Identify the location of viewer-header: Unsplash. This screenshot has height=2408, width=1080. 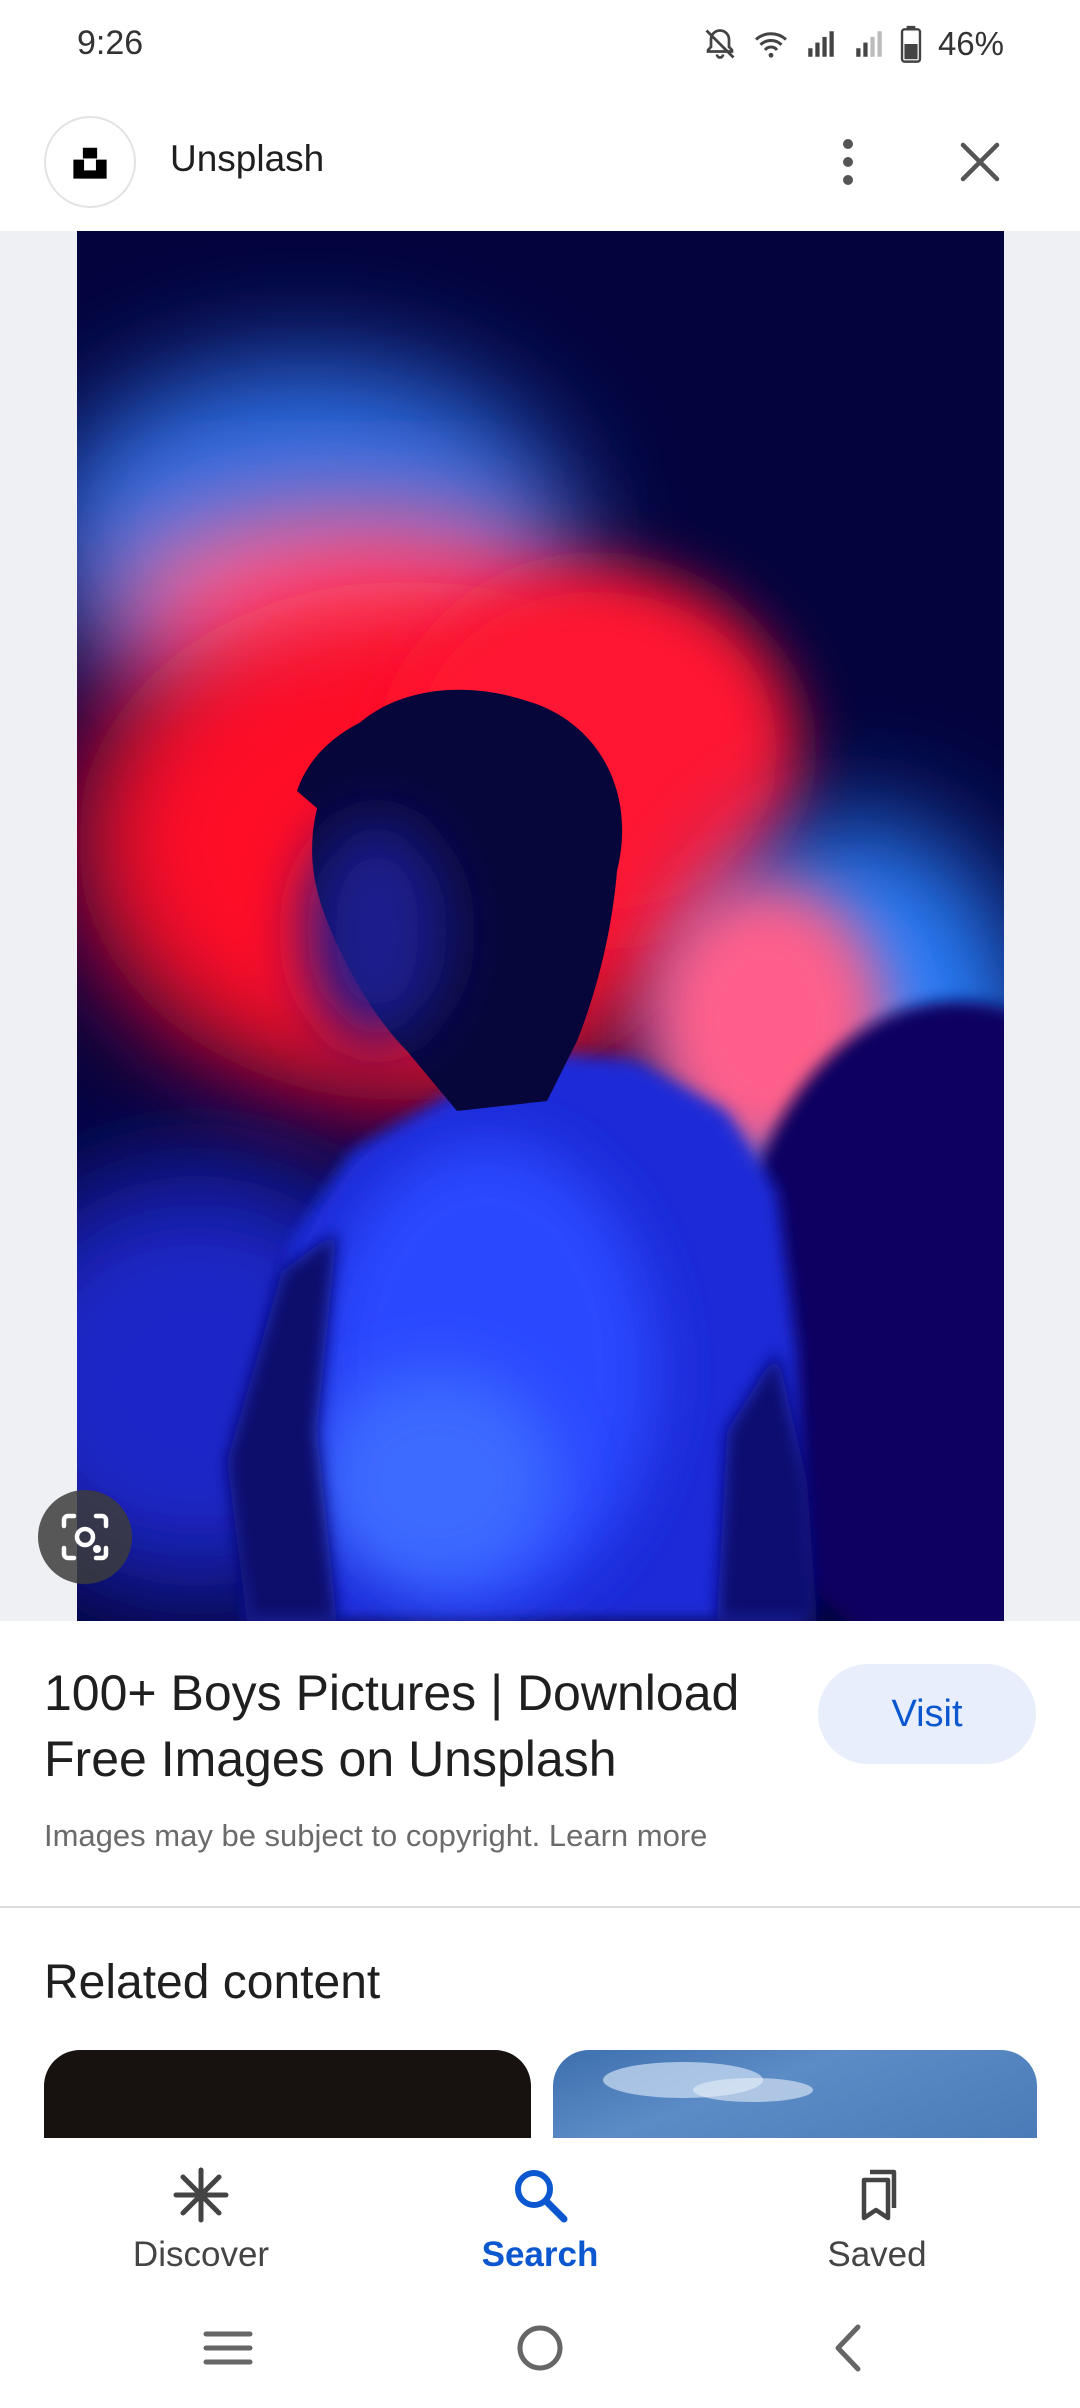
(540, 165).